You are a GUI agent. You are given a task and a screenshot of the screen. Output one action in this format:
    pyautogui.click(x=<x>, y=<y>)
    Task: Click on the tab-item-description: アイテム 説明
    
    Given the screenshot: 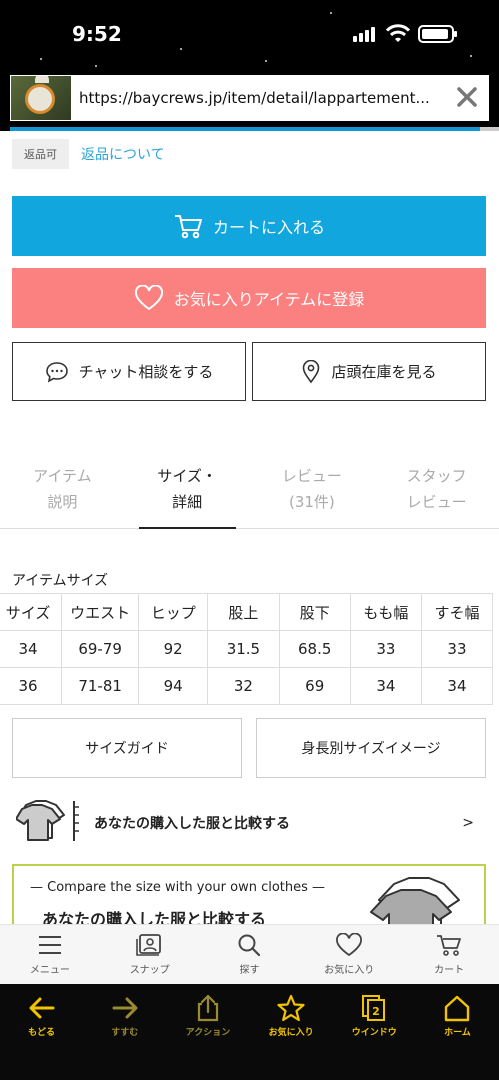 What is the action you would take?
    pyautogui.click(x=62, y=494)
    